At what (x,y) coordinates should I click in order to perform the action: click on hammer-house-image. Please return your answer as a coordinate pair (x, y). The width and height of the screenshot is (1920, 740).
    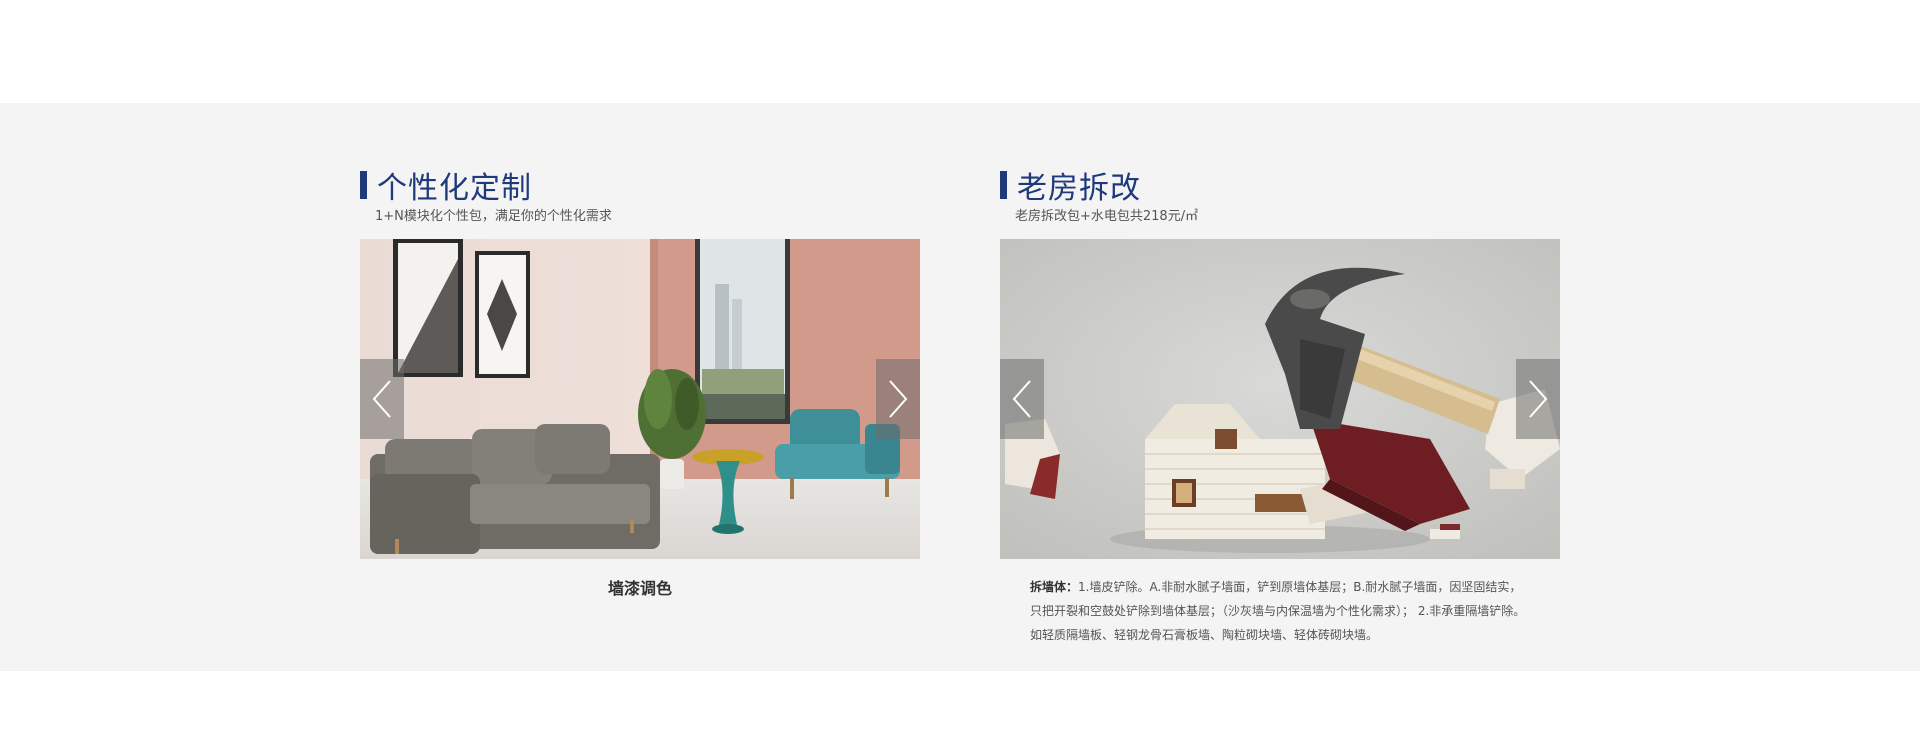
    Looking at the image, I should click on (1280, 399).